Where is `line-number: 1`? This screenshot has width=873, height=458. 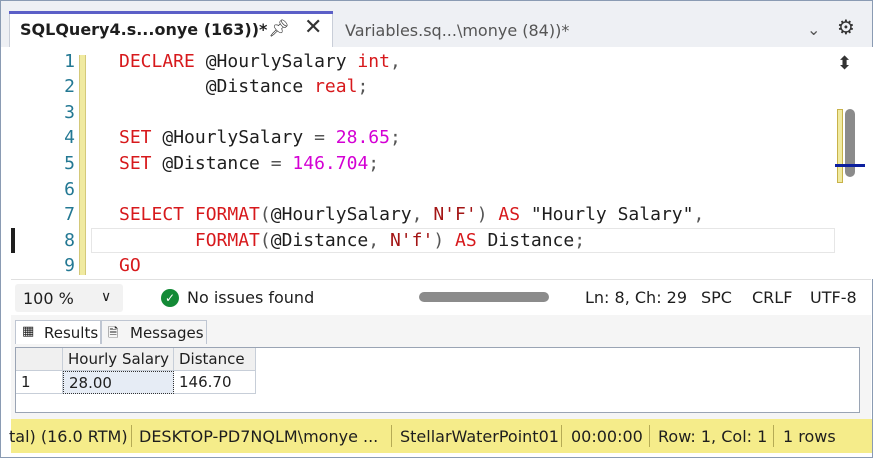 line-number: 1 is located at coordinates (69, 61).